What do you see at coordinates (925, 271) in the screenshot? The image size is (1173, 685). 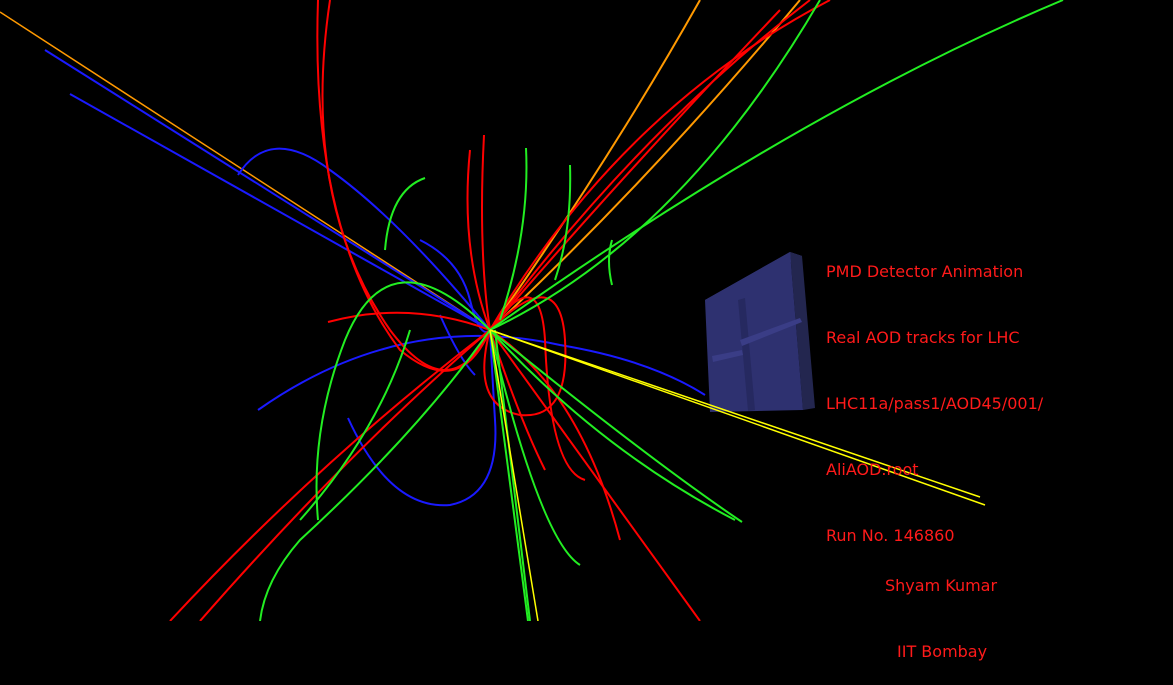 I see `info-title: PMD Detector Animation` at bounding box center [925, 271].